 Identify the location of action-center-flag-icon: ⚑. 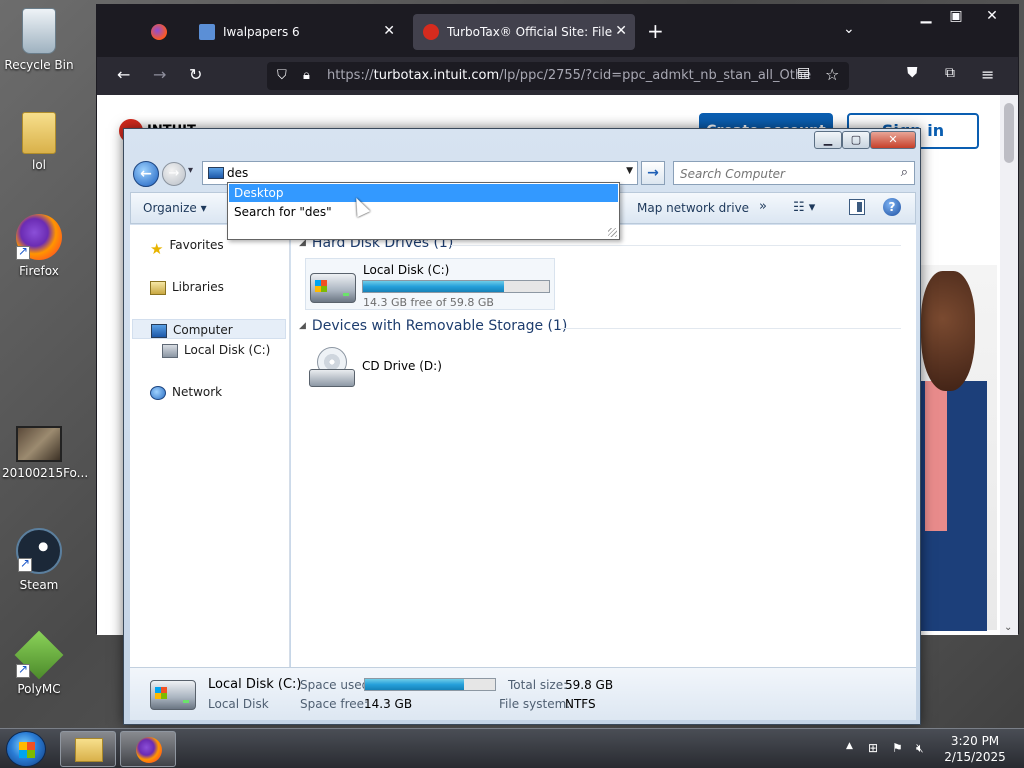
(899, 748).